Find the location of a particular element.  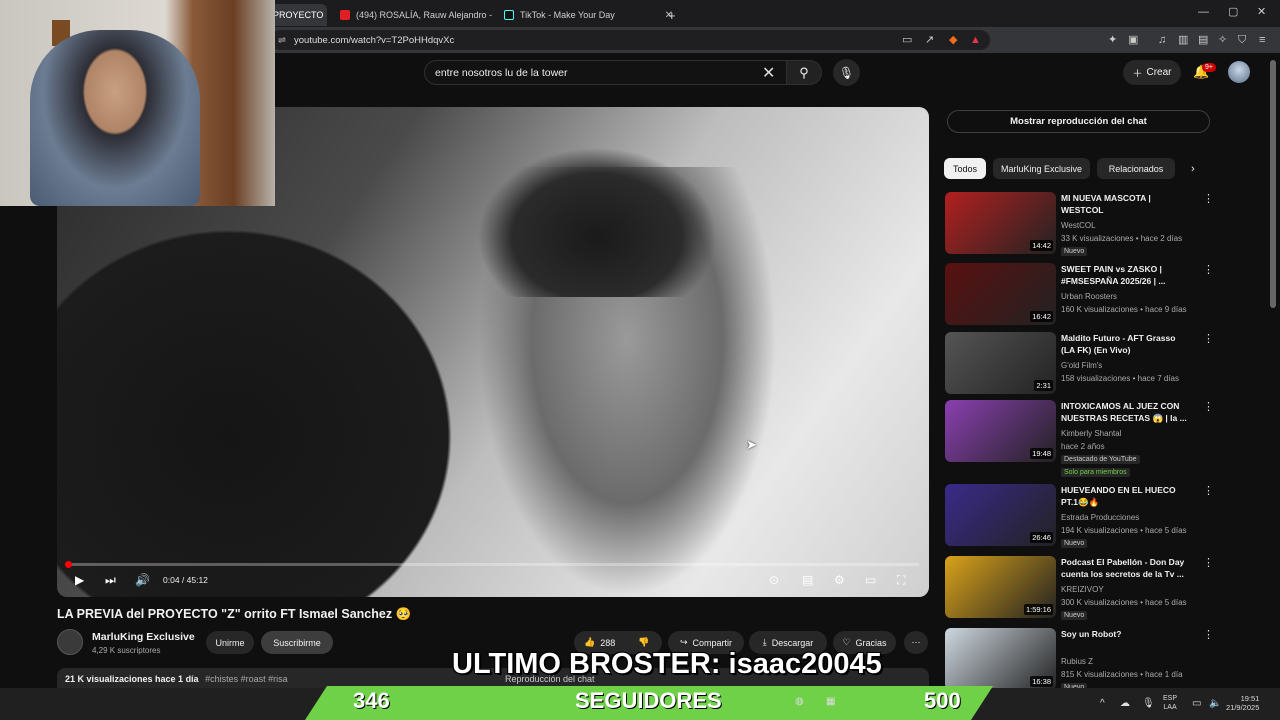

sidebar-icon: ▥ is located at coordinates (1183, 40).